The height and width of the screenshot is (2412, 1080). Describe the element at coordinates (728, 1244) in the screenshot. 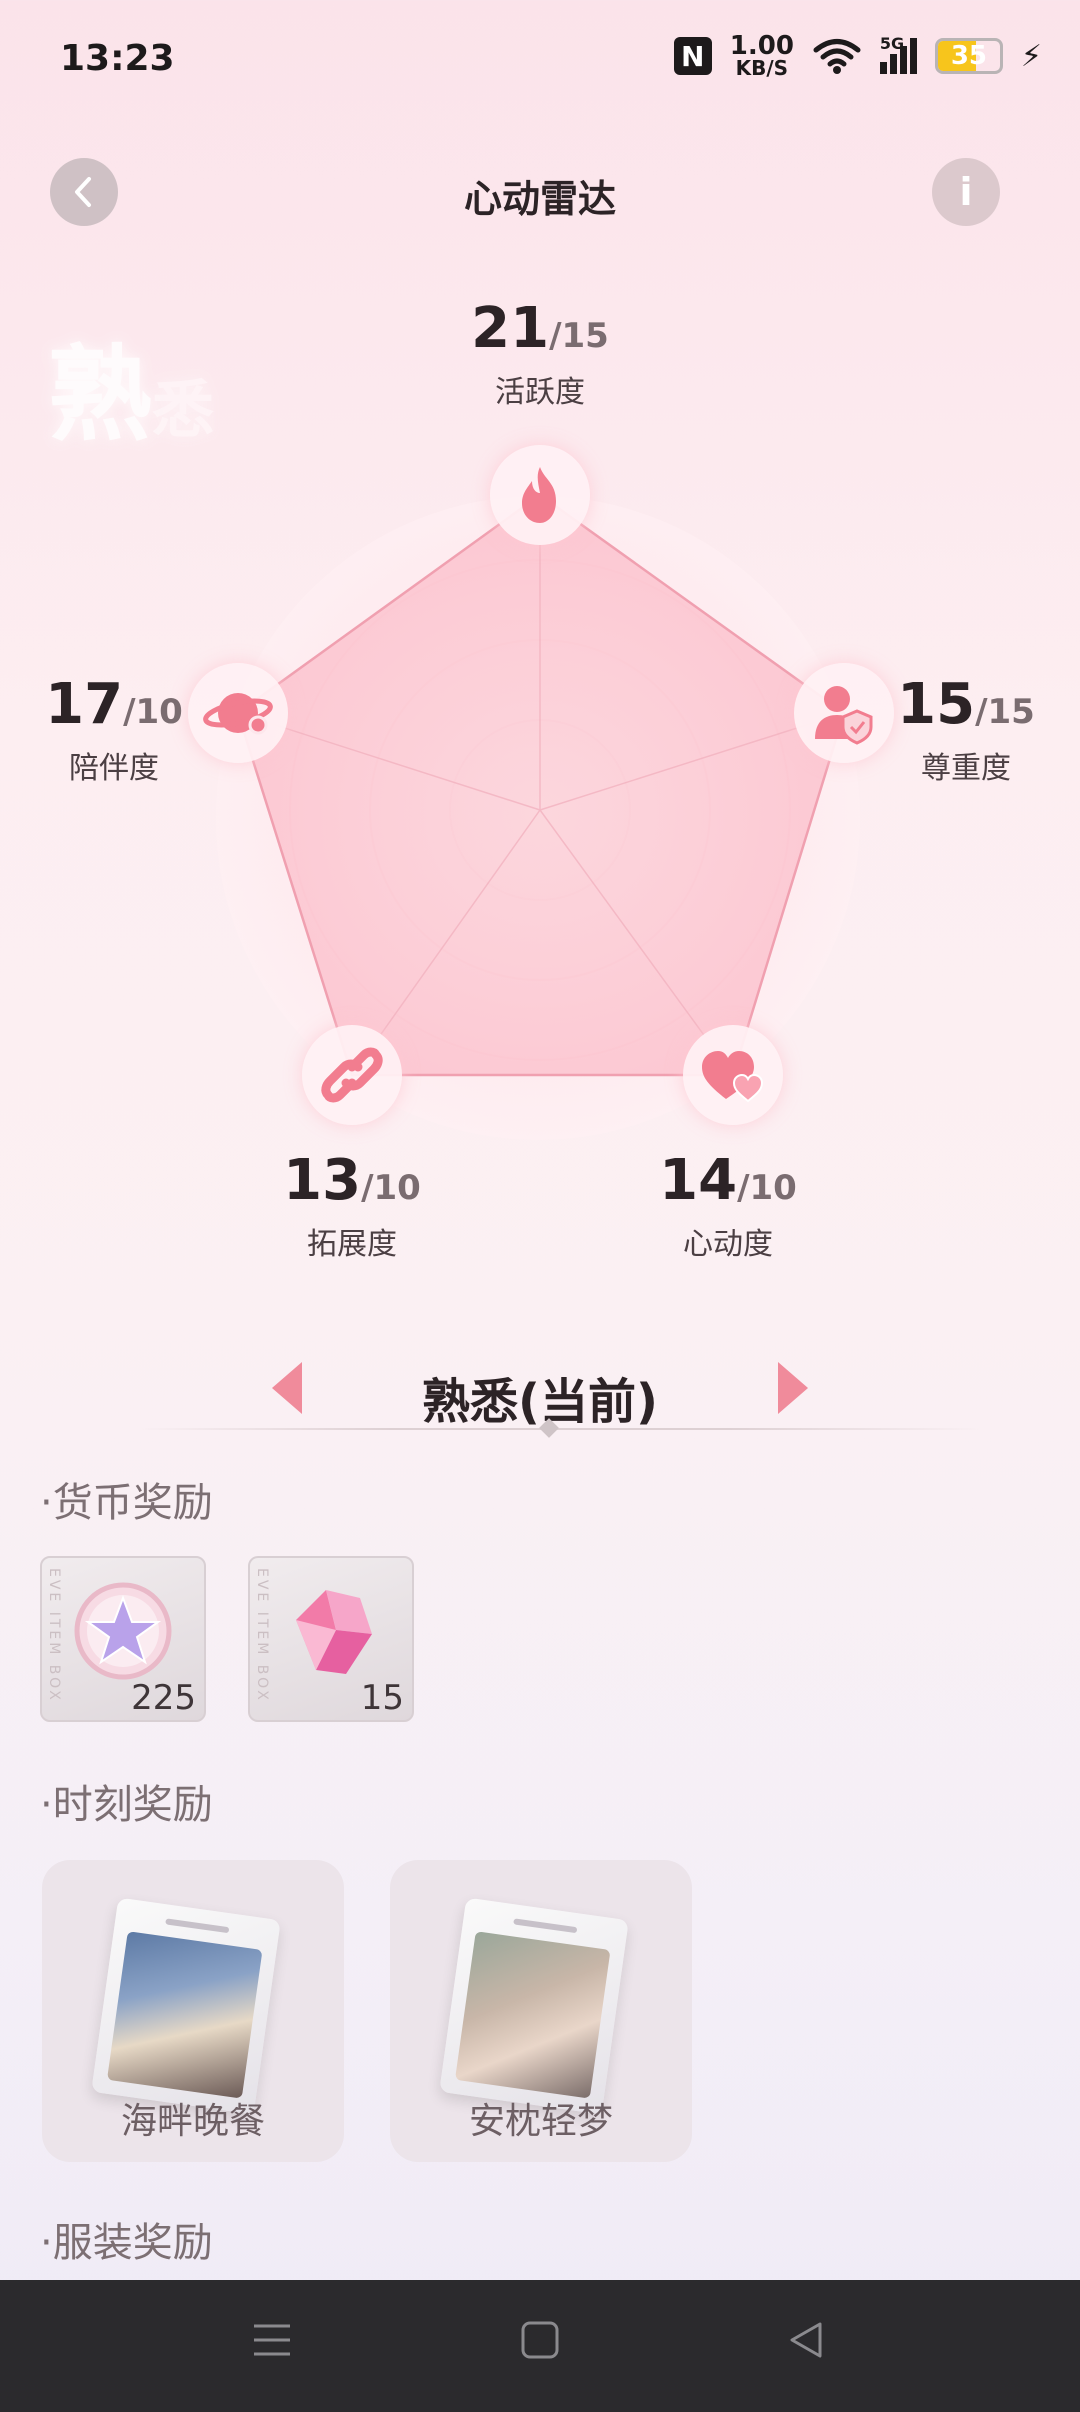

I see `stat-heartbeat-label: 心动度` at that location.